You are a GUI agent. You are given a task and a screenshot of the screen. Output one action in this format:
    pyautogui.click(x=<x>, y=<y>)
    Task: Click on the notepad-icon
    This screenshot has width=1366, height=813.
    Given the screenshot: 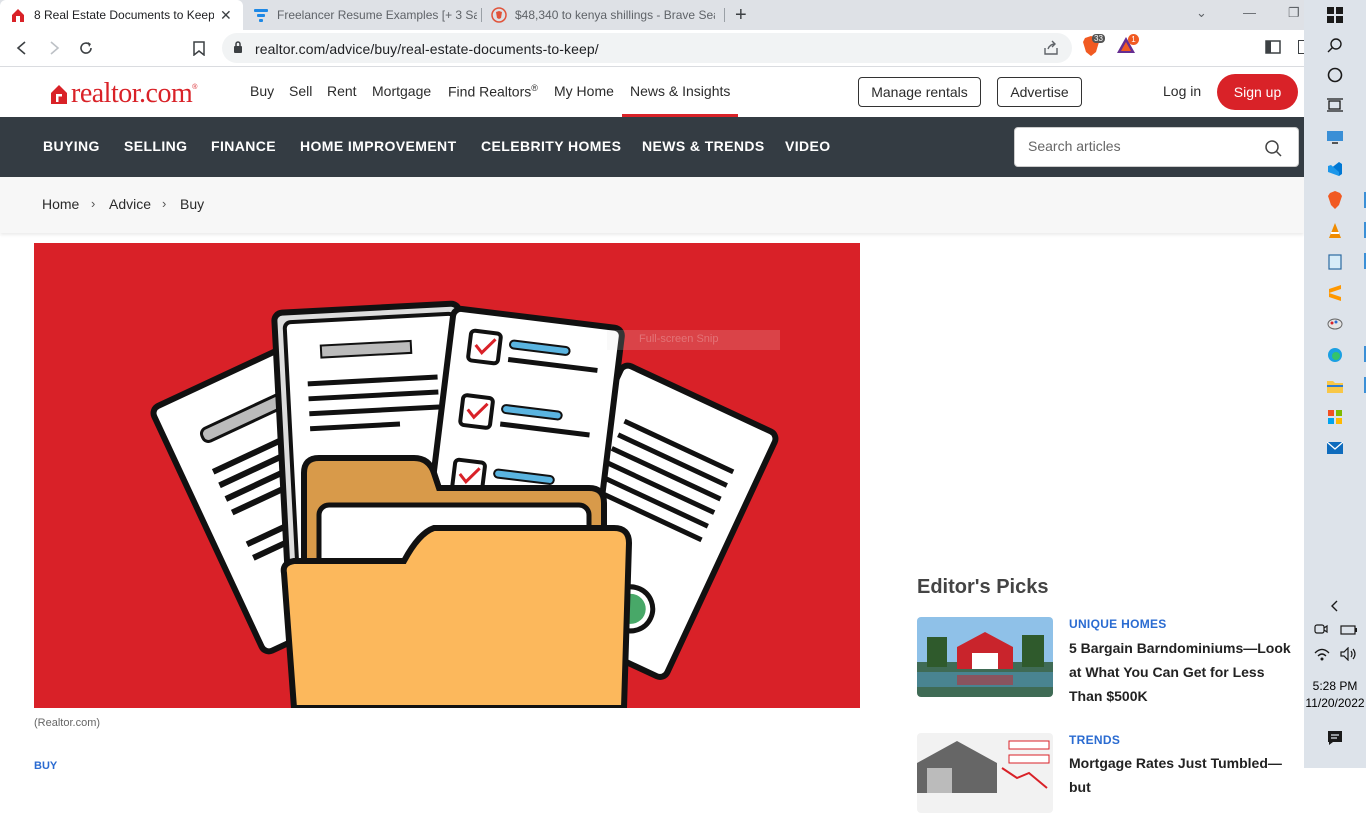 What is the action you would take?
    pyautogui.click(x=1335, y=262)
    